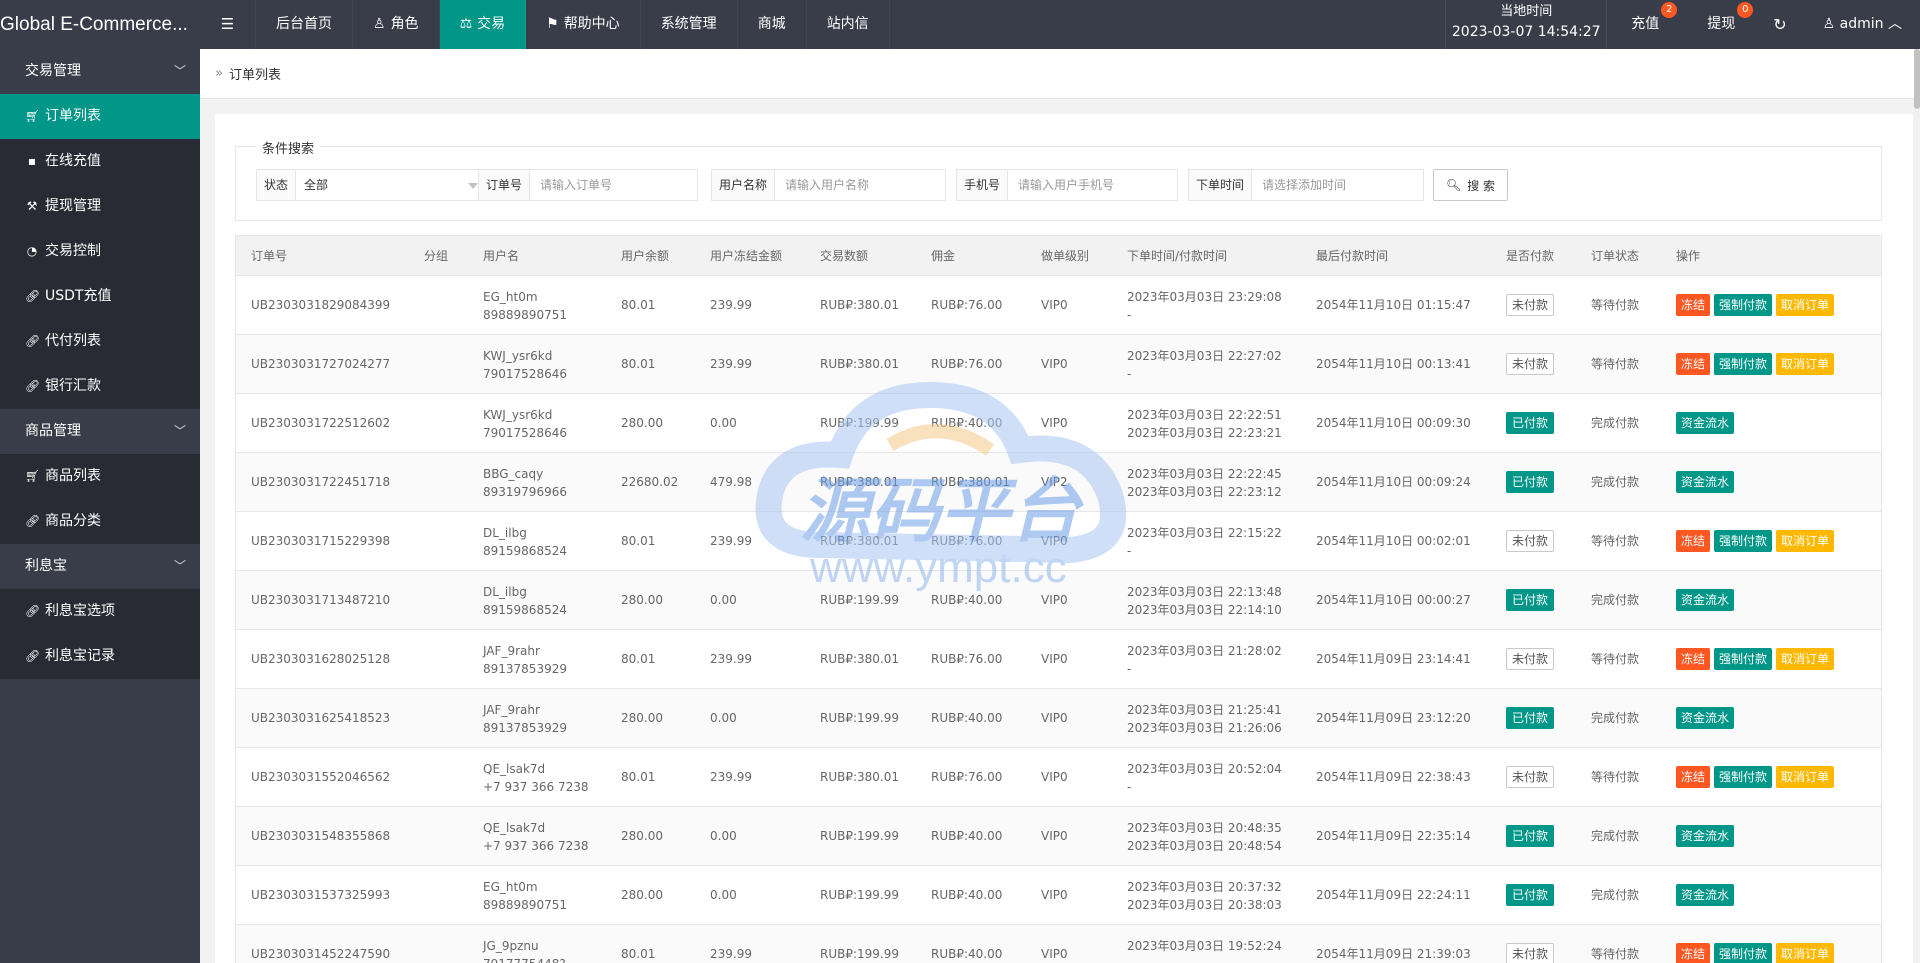  Describe the element at coordinates (1092, 185) in the screenshot. I see `phone-input: 请输入用户手机号` at that location.